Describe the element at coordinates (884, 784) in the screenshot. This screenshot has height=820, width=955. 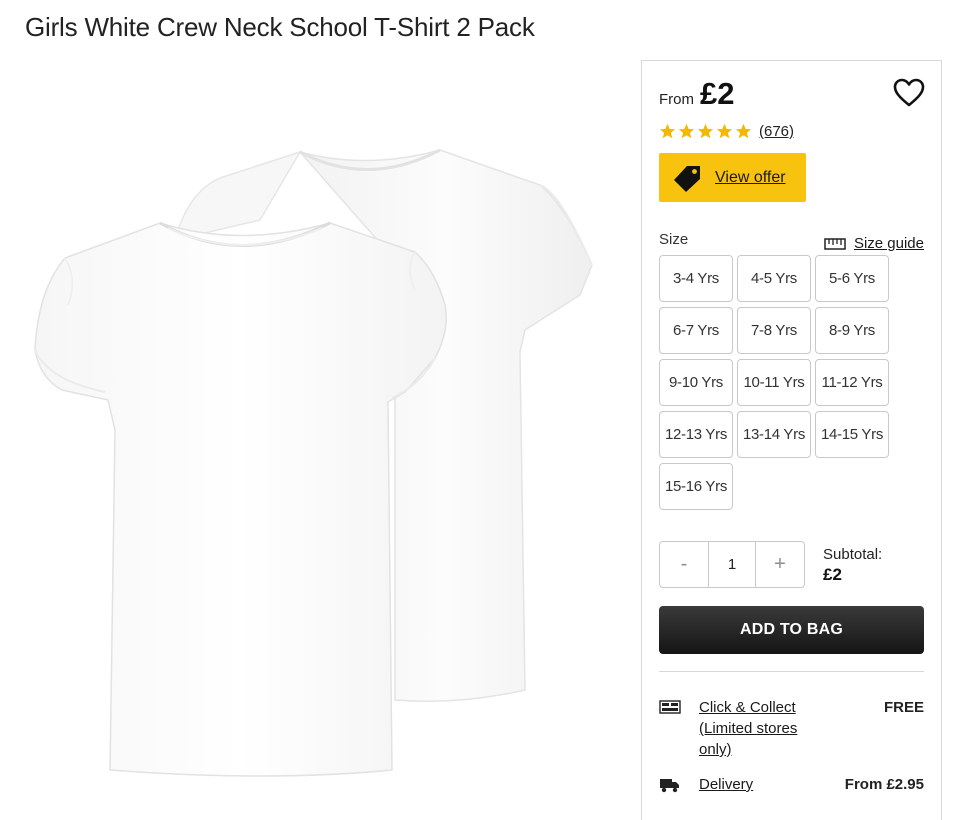
I see `delivery-price: From £2.95` at that location.